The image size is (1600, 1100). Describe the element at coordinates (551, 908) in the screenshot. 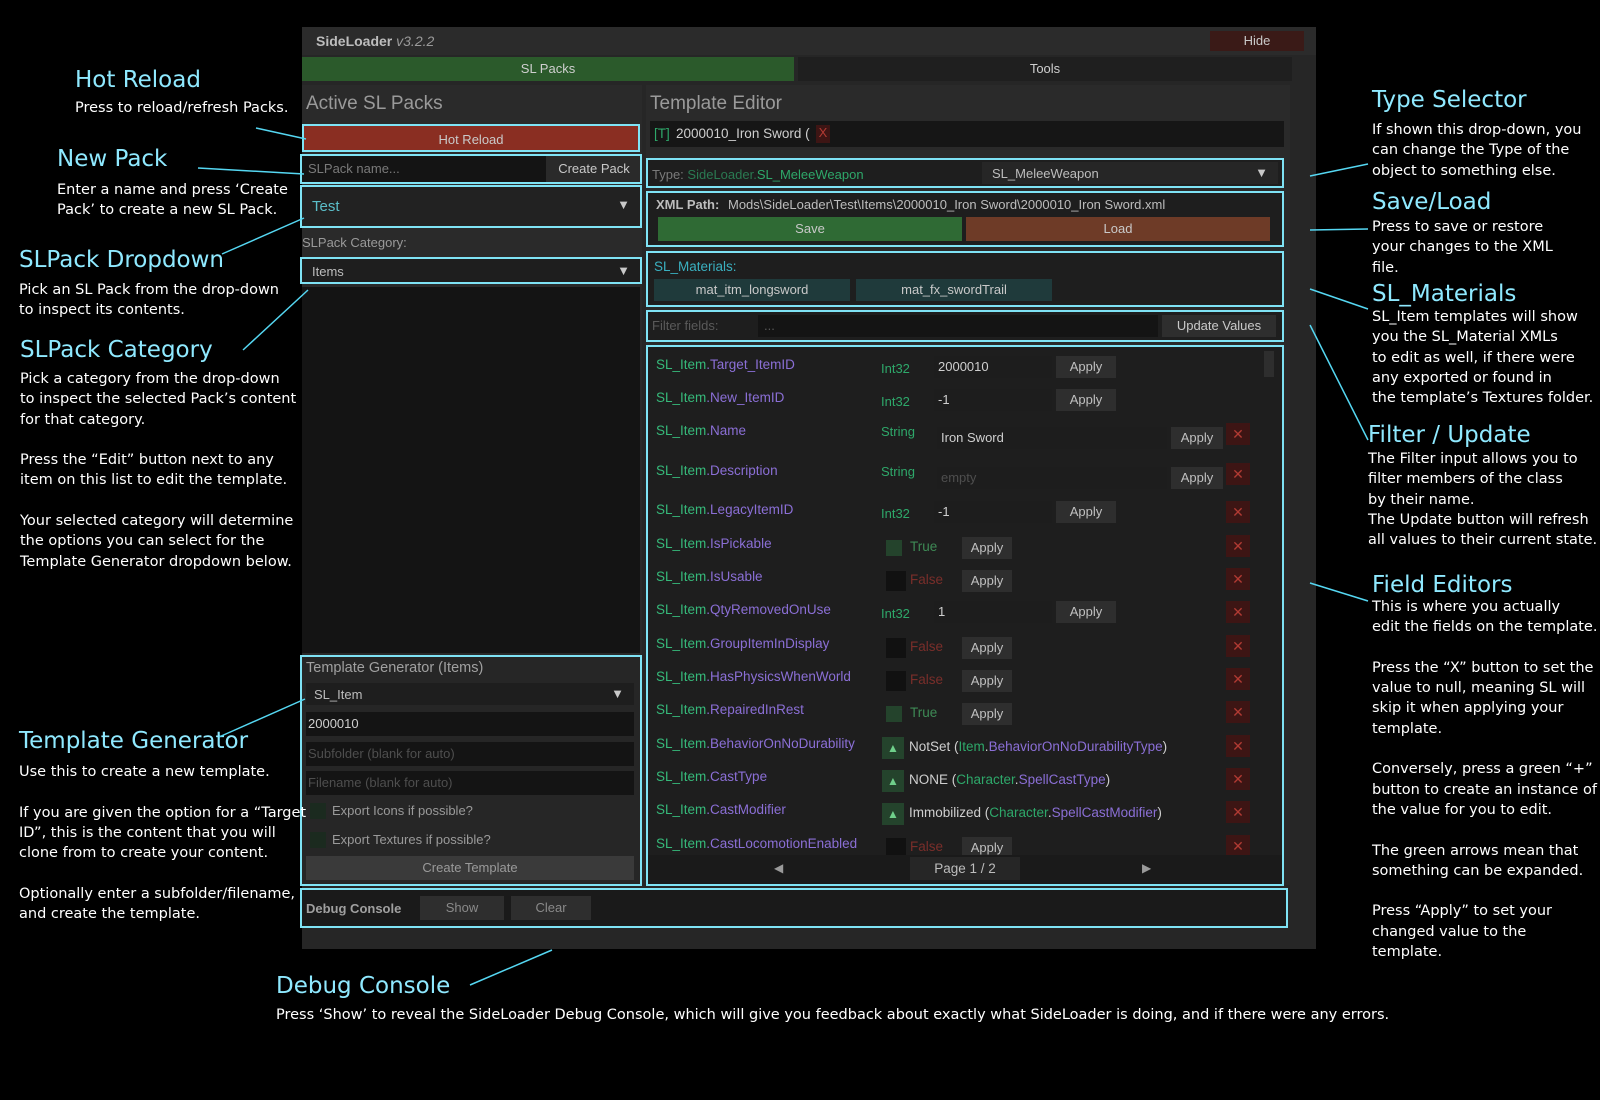

I see `debug-clear-button: Clear` at that location.